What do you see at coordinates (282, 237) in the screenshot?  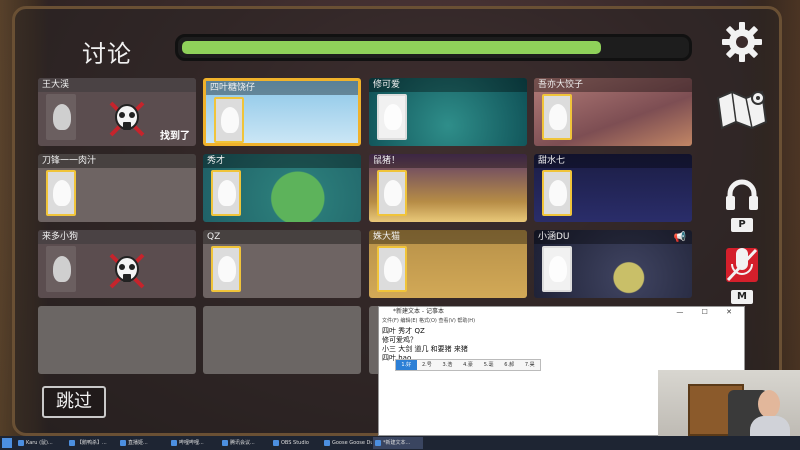 I see `player-name: QZ` at bounding box center [282, 237].